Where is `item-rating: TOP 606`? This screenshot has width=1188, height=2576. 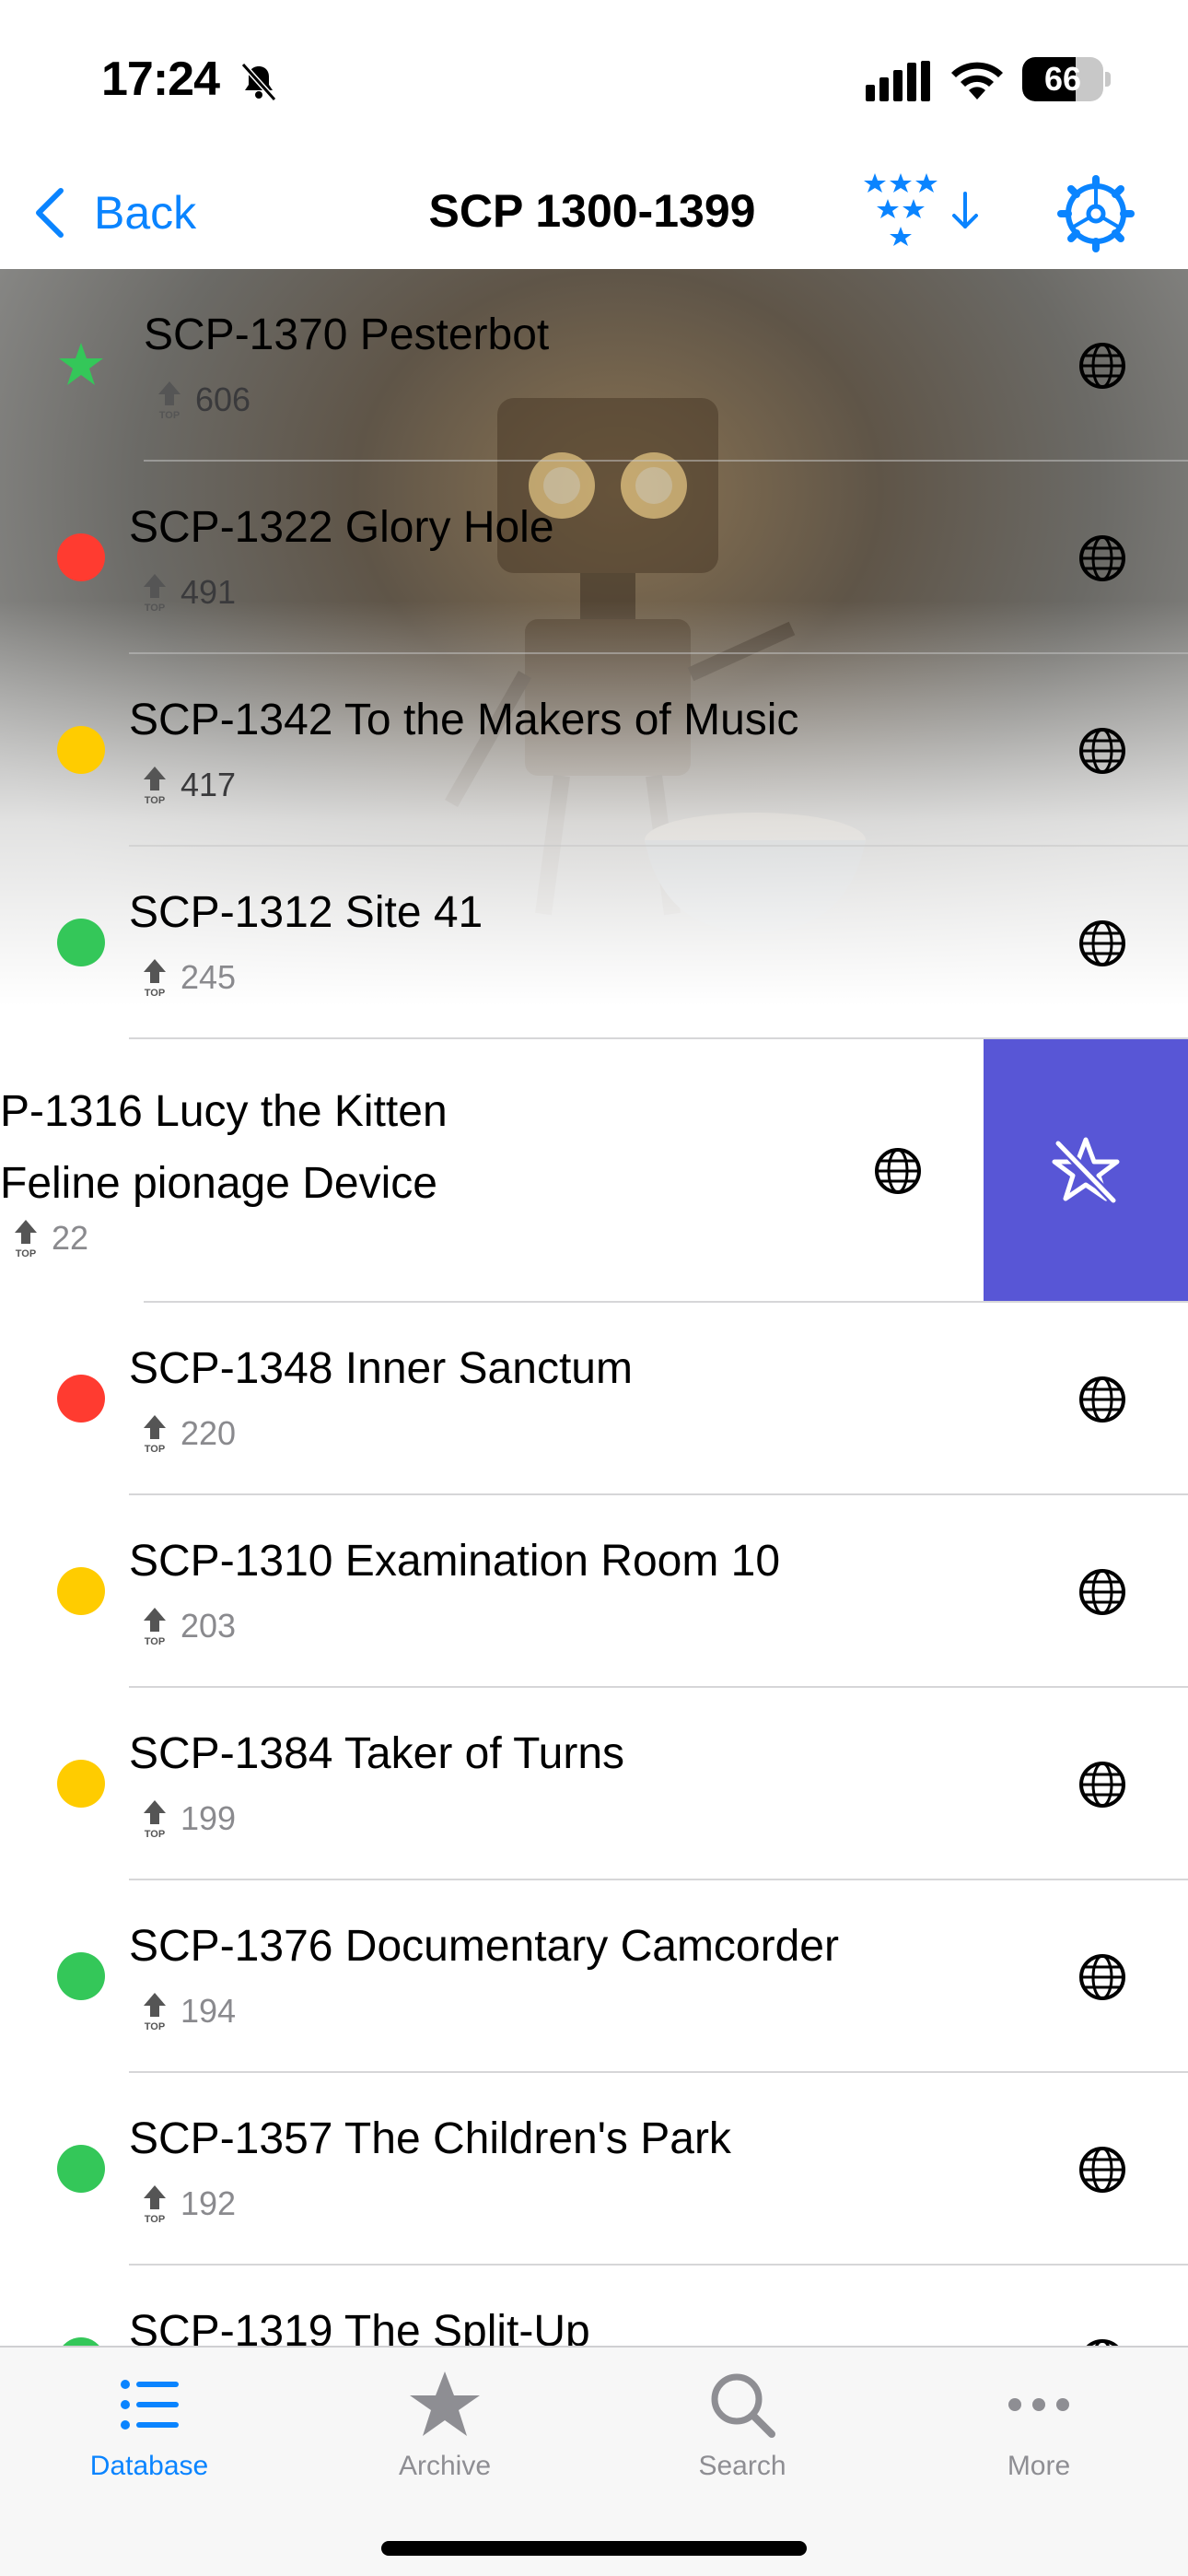 item-rating: TOP 606 is located at coordinates (201, 400).